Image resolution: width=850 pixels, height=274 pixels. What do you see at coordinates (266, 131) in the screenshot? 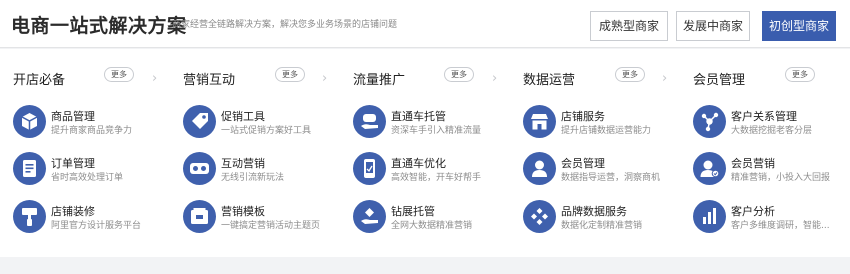
I see `item-desc: 一站式促销方案好工具` at bounding box center [266, 131].